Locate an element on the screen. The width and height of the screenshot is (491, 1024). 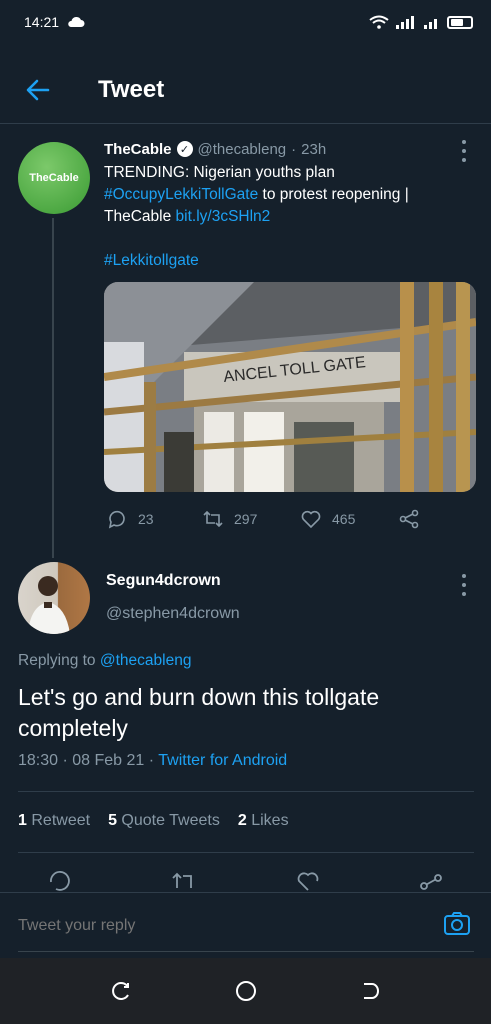
avatar-segun4dcrown is located at coordinates (54, 598).